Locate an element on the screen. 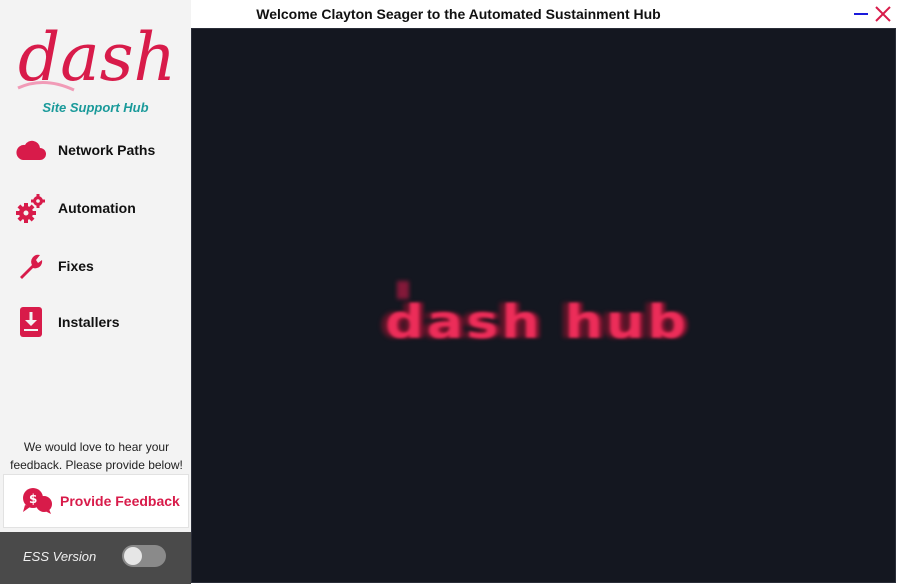 The width and height of the screenshot is (897, 584). site-subtitle: Site Support Hub is located at coordinates (95, 107).